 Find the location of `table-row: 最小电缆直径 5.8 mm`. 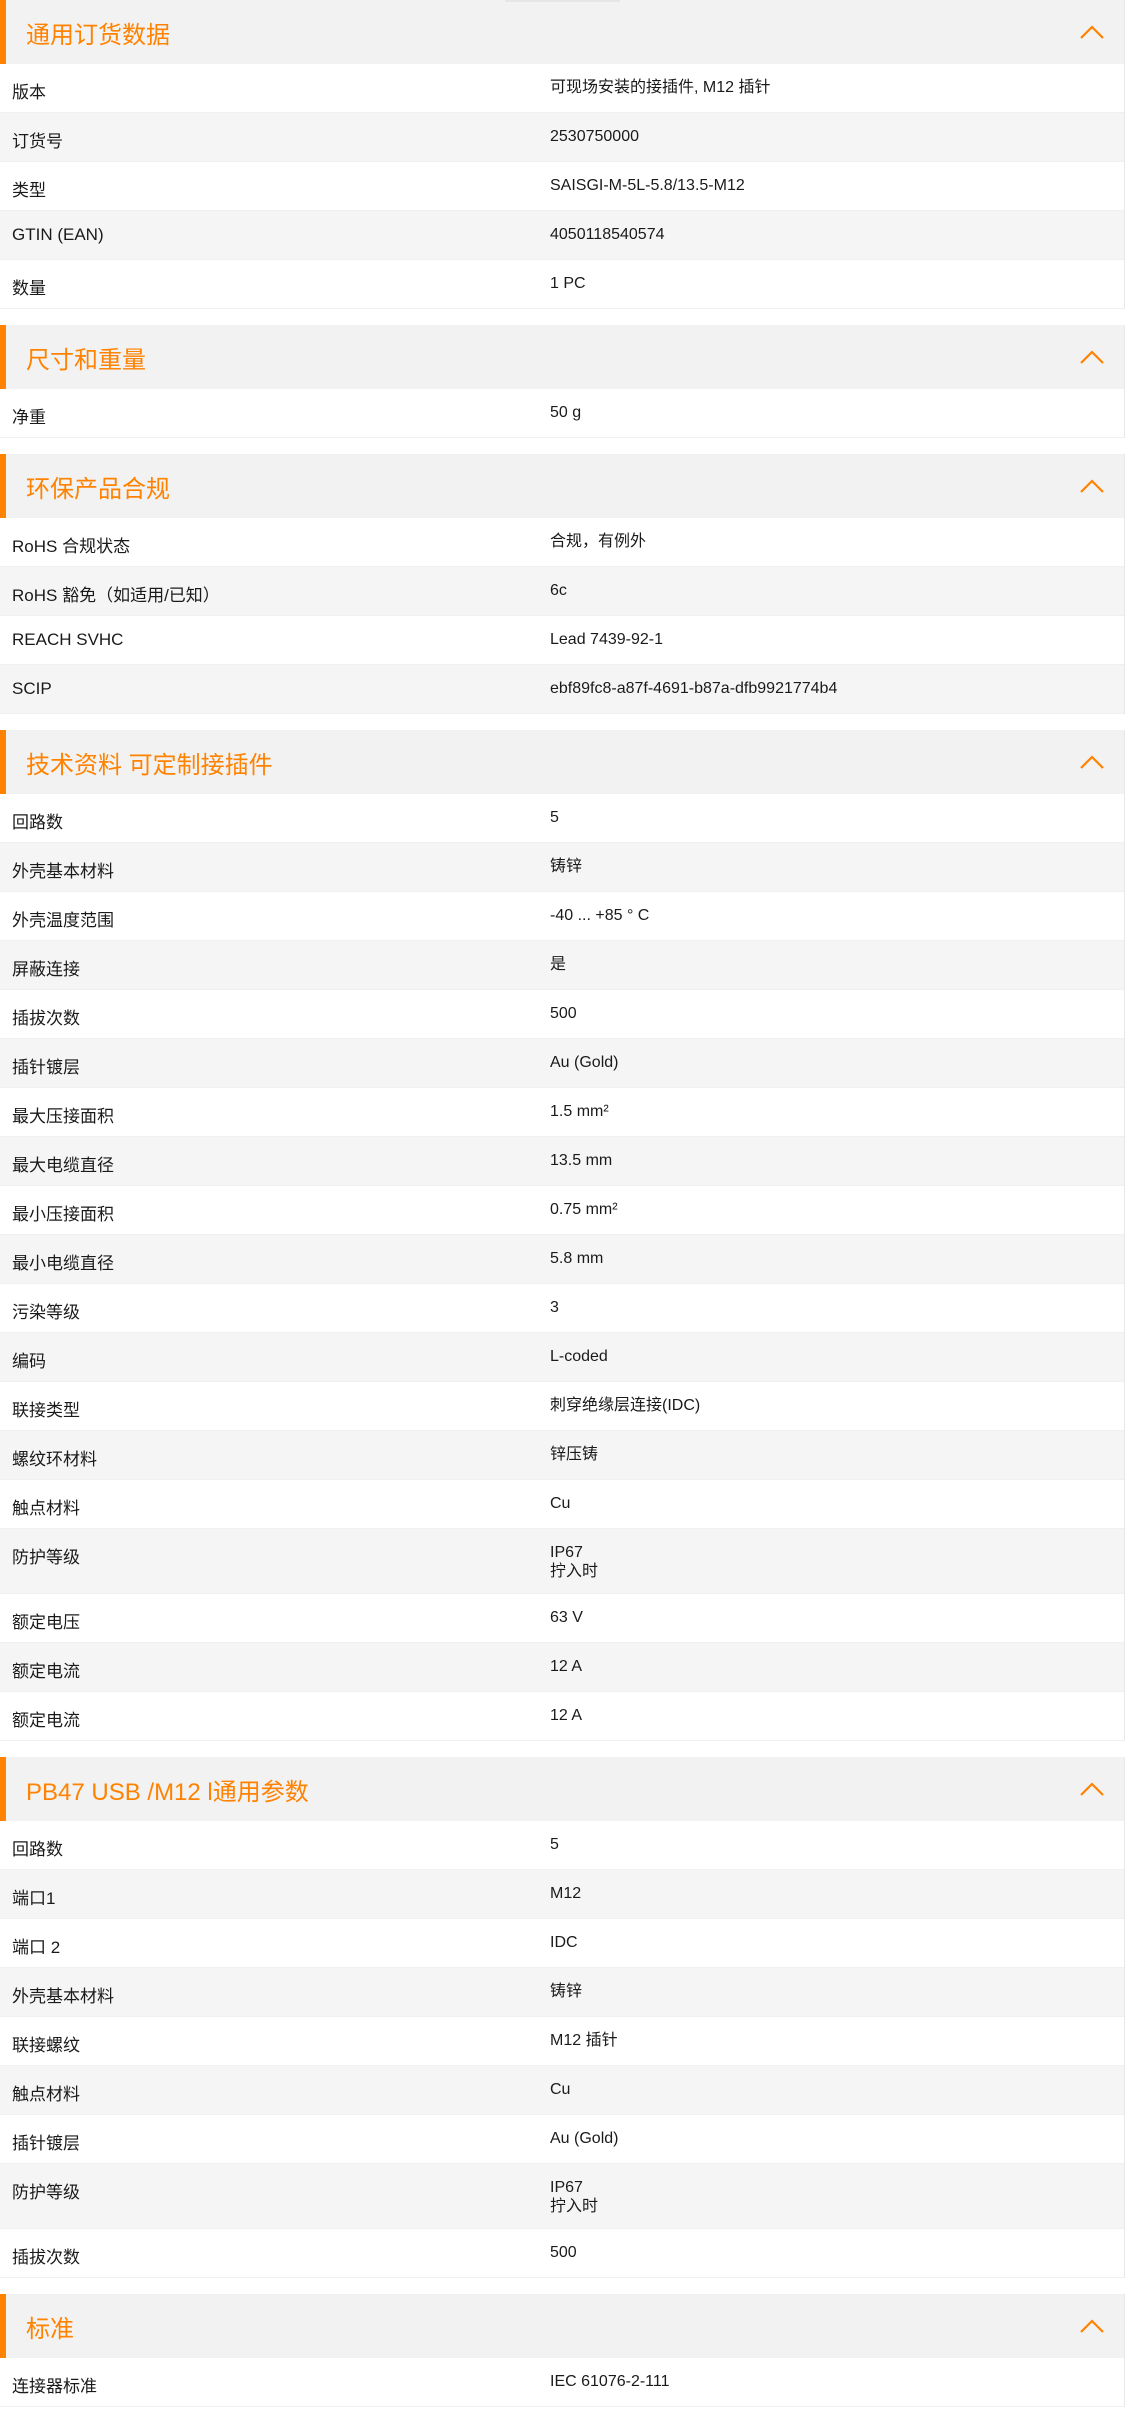

table-row: 最小电缆直径 5.8 mm is located at coordinates (562, 1259).